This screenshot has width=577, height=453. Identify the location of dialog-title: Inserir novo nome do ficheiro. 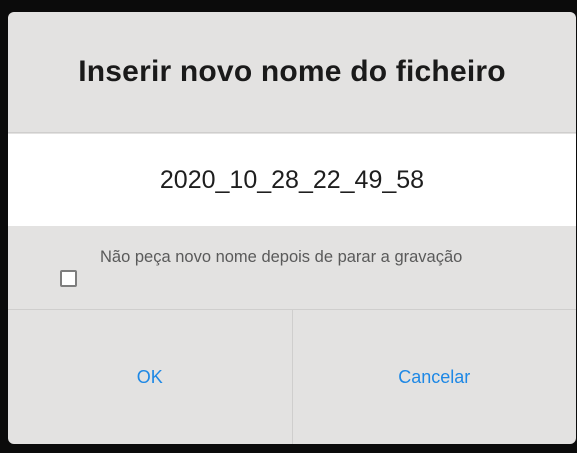
(292, 71).